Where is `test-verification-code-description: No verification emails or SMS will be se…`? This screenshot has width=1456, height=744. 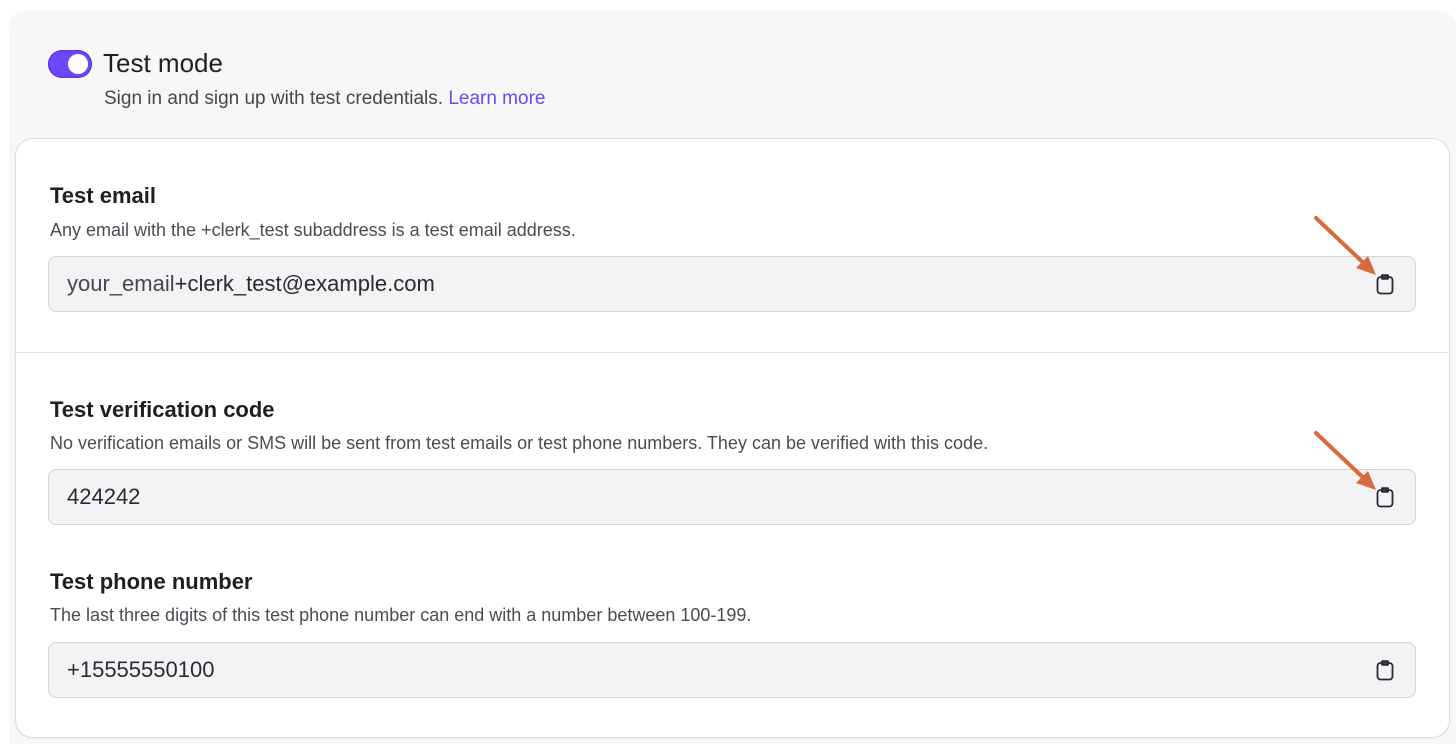 test-verification-code-description: No verification emails or SMS will be se… is located at coordinates (519, 443).